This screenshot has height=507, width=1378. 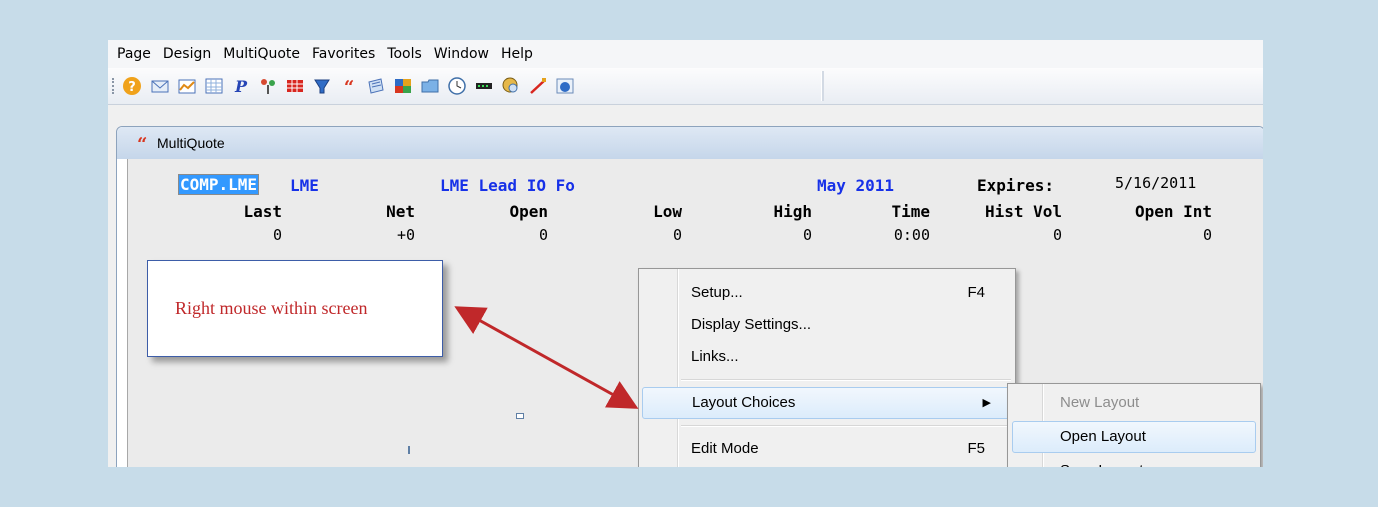 I want to click on value-high: 0, so click(x=807, y=235).